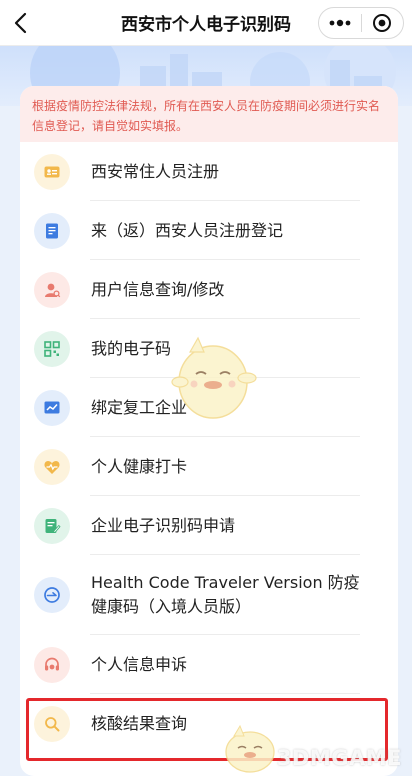  What do you see at coordinates (139, 466) in the screenshot?
I see `menu-item-label: 个人健康打卡` at bounding box center [139, 466].